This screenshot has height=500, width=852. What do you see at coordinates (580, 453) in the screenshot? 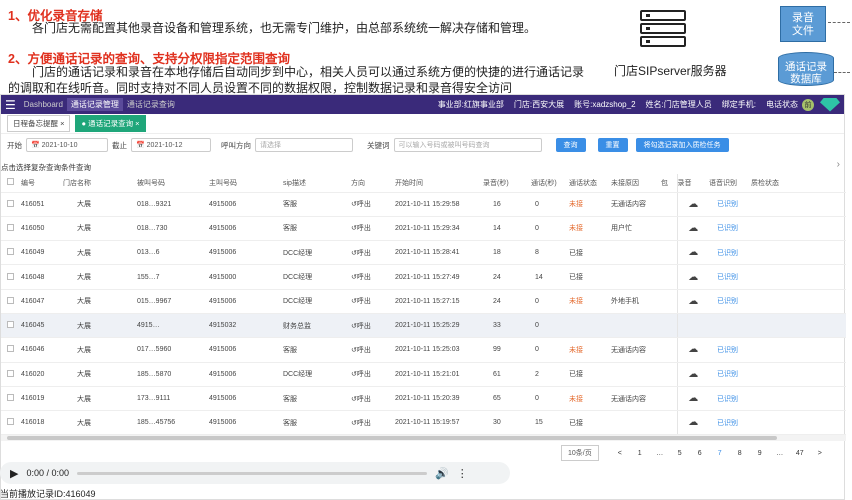
I see `page-size-select: 10条/页` at bounding box center [580, 453].